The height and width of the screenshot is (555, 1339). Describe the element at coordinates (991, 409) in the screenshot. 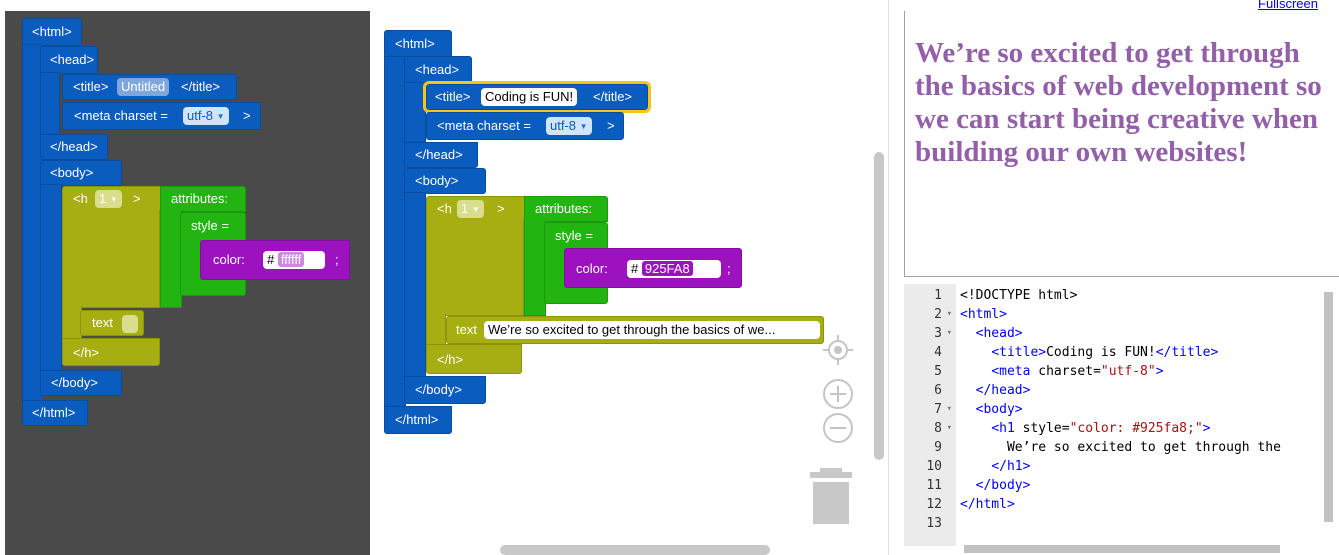

I see `code-line: <body>` at that location.